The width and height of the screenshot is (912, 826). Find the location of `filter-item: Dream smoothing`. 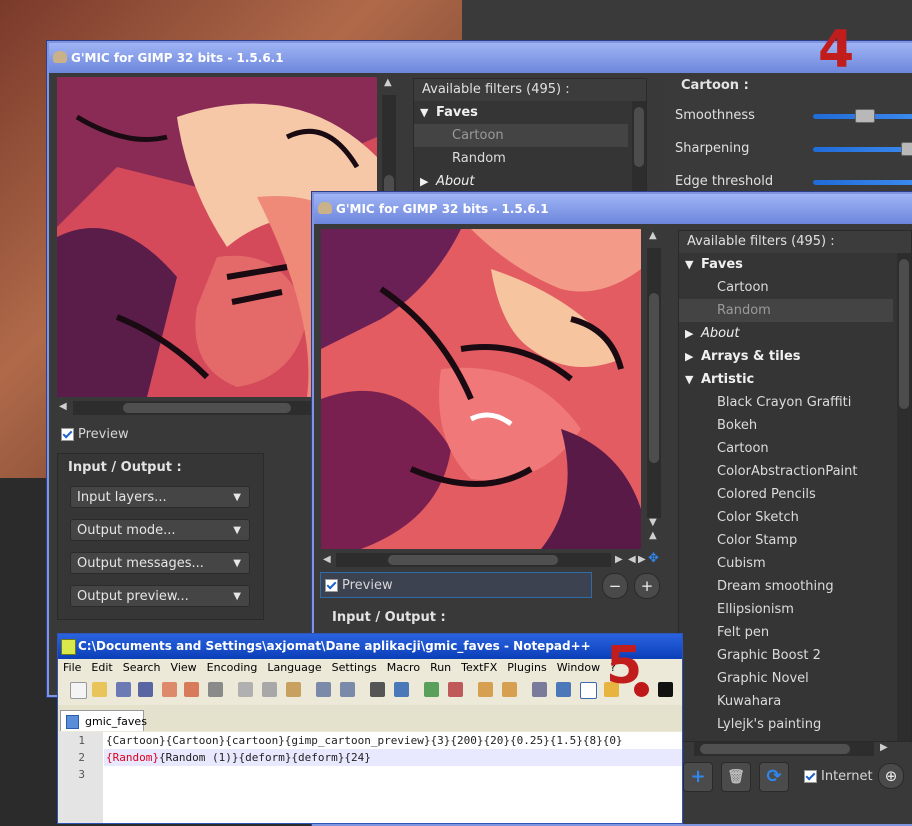

filter-item: Dream smoothing is located at coordinates (786, 586).